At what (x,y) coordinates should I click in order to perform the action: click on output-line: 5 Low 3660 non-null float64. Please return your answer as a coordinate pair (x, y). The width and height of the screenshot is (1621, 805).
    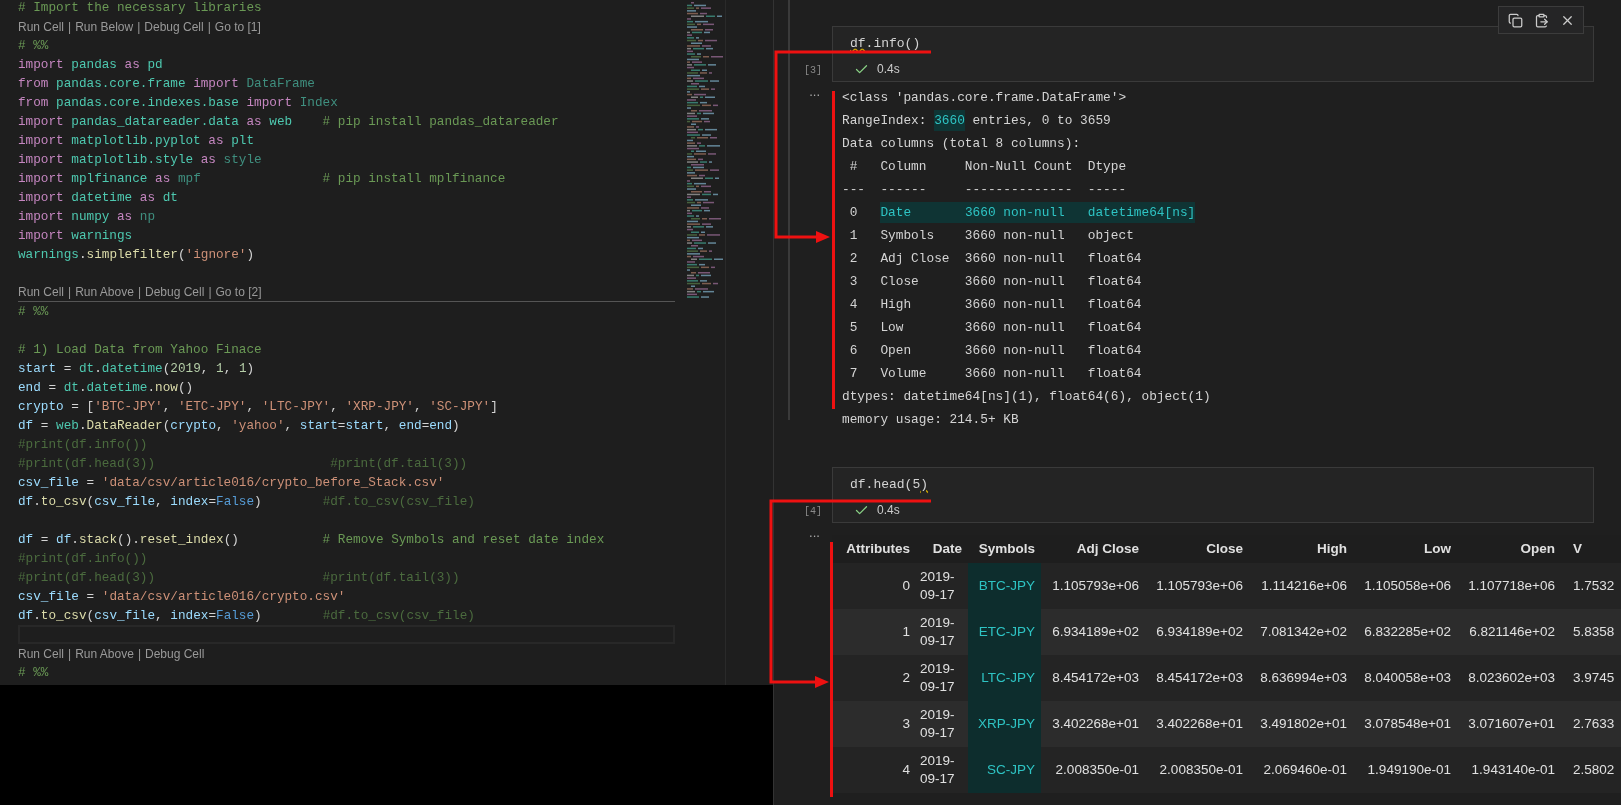
    Looking at the image, I should click on (995, 328).